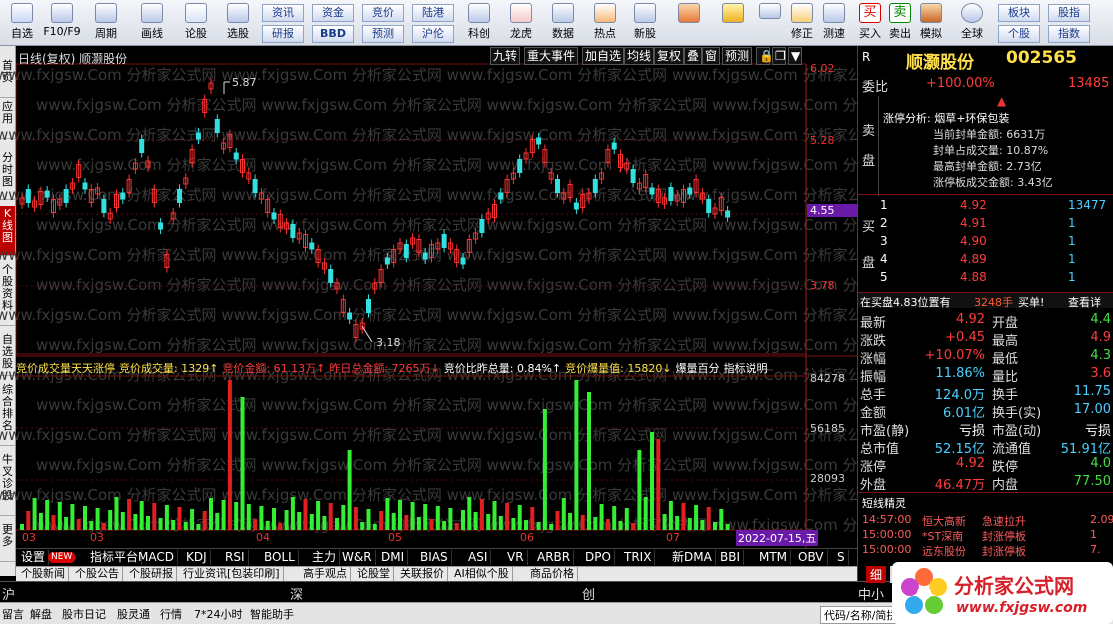  I want to click on tb-jingjia: 竞价, so click(383, 13).